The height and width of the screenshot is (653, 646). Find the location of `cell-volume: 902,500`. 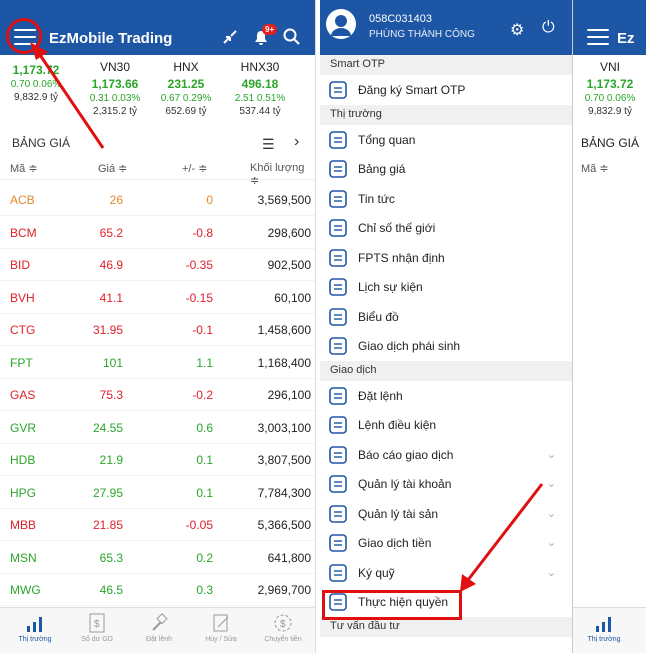

cell-volume: 902,500 is located at coordinates (289, 265).